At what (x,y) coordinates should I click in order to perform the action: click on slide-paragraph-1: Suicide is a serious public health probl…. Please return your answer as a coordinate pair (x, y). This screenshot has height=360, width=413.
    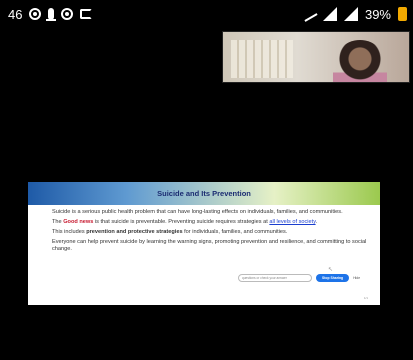
    Looking at the image, I should click on (197, 212).